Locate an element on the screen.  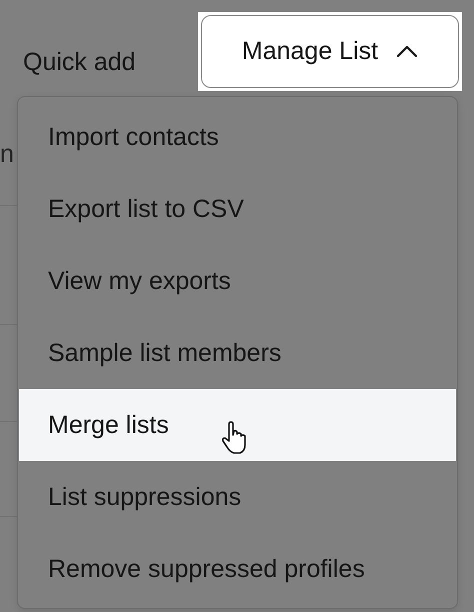
menu-item: View my exports is located at coordinates (237, 281).